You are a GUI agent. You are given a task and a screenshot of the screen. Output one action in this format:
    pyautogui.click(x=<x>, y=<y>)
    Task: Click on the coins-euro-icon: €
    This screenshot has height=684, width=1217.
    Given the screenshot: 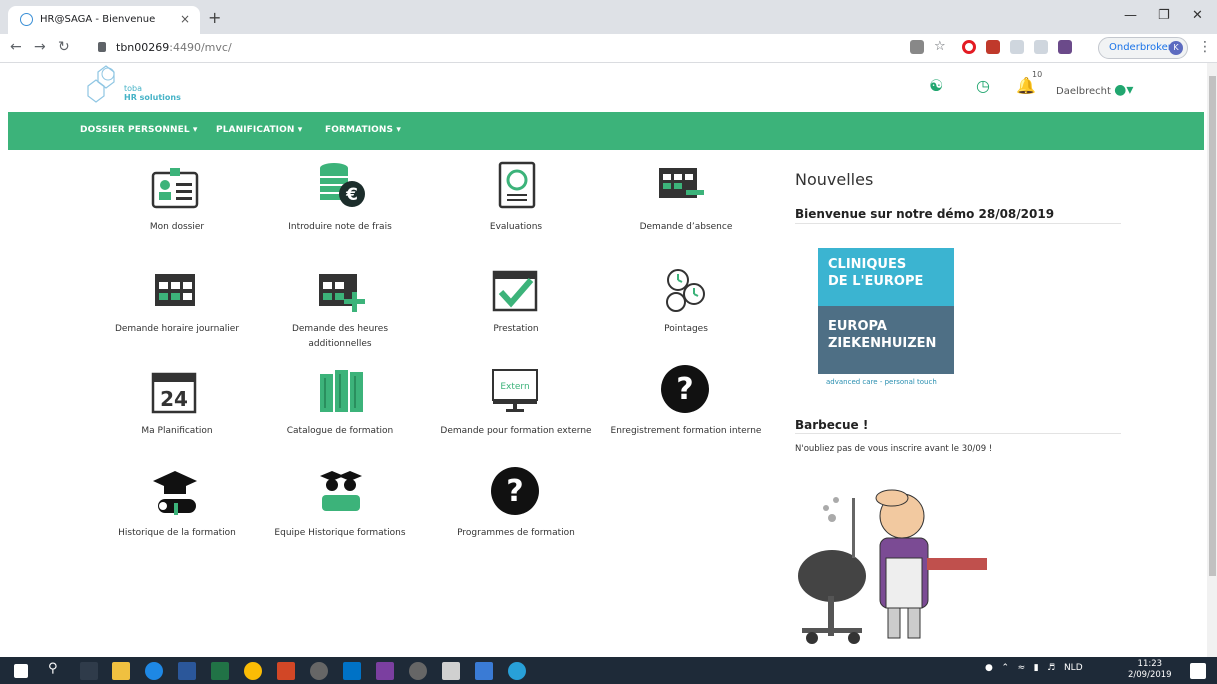 What is the action you would take?
    pyautogui.click(x=341, y=185)
    